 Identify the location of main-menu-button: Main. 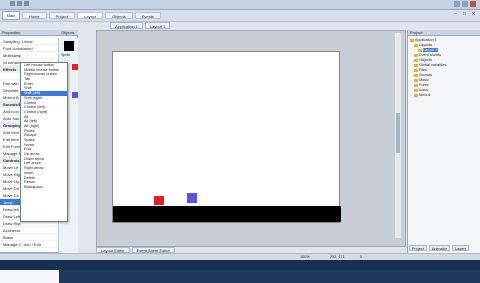
(11, 15).